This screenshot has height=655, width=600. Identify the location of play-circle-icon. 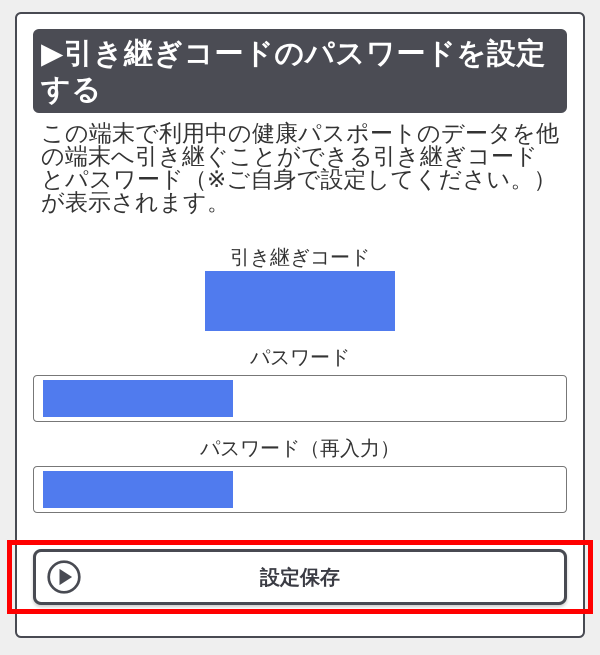
(64, 577).